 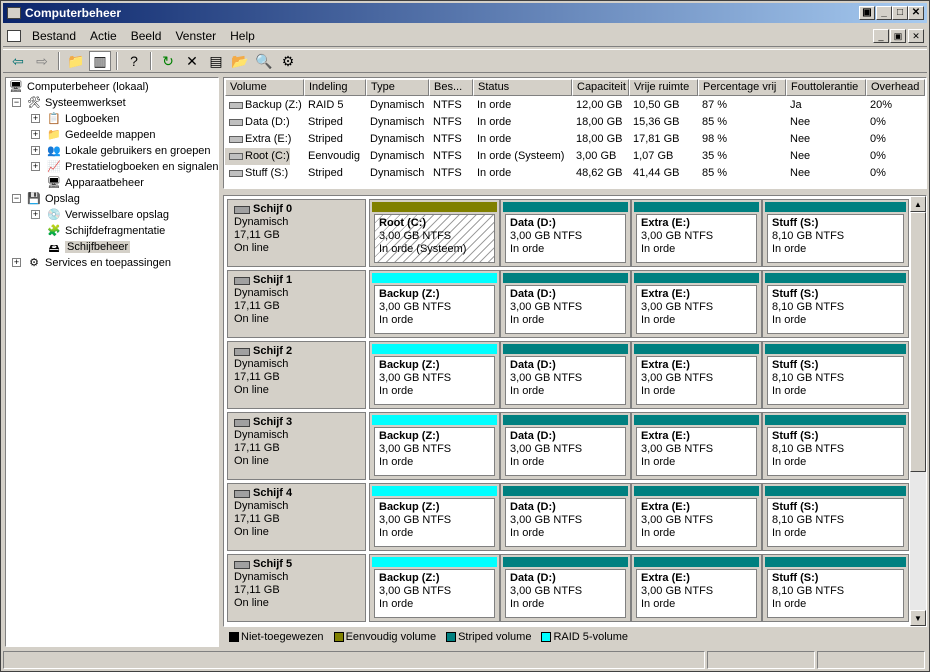 What do you see at coordinates (434, 522) in the screenshot?
I see `partition-info: Backup (Z:) 3,00 GB NTFS In orde` at bounding box center [434, 522].